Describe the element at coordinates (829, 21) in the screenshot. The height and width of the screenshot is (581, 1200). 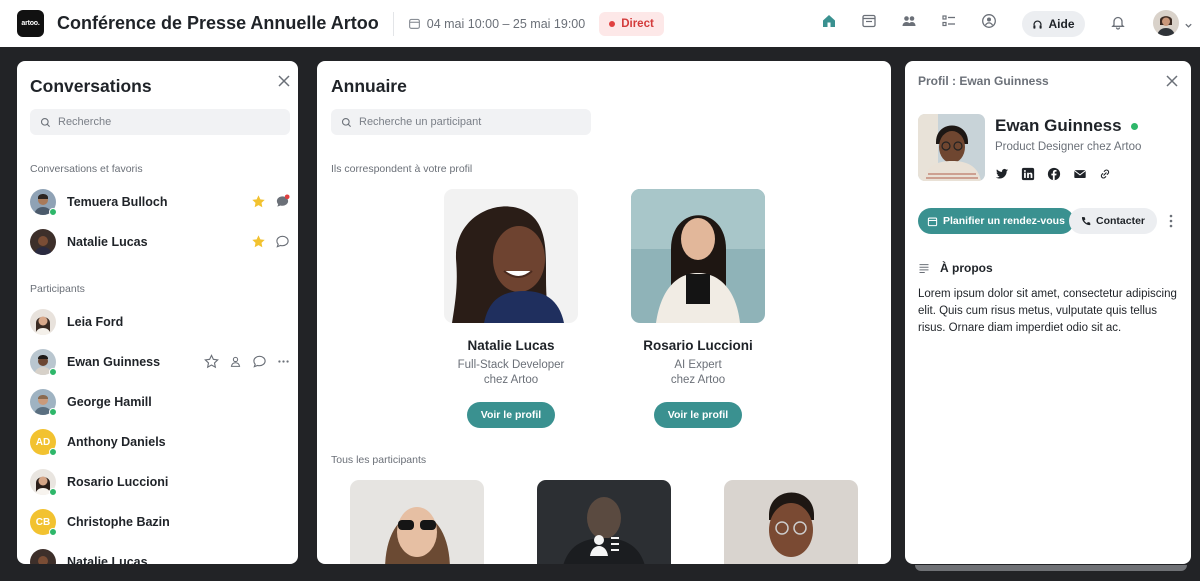
I see `home-icon` at that location.